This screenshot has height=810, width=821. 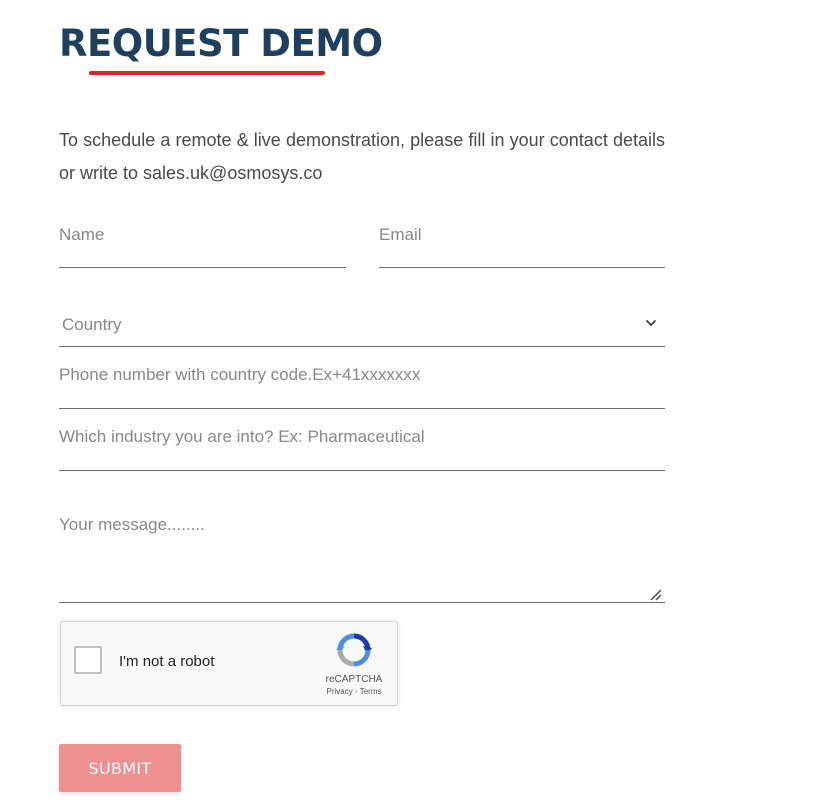 What do you see at coordinates (120, 768) in the screenshot?
I see `submit-button: SUBMIT` at bounding box center [120, 768].